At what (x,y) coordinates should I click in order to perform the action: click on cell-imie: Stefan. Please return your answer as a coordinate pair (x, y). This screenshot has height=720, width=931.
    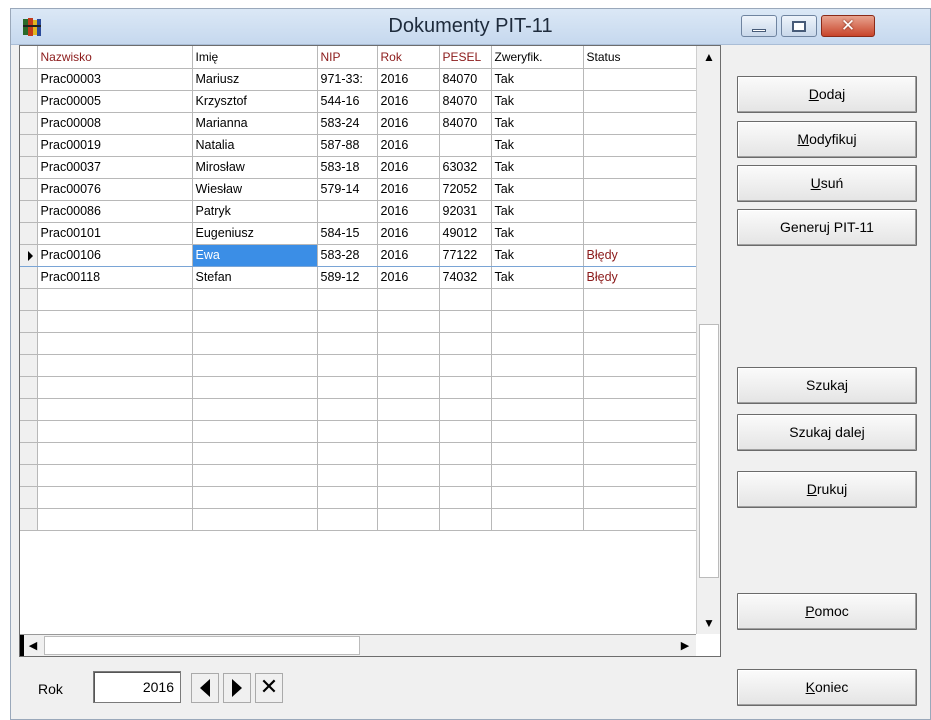
    Looking at the image, I should click on (255, 277).